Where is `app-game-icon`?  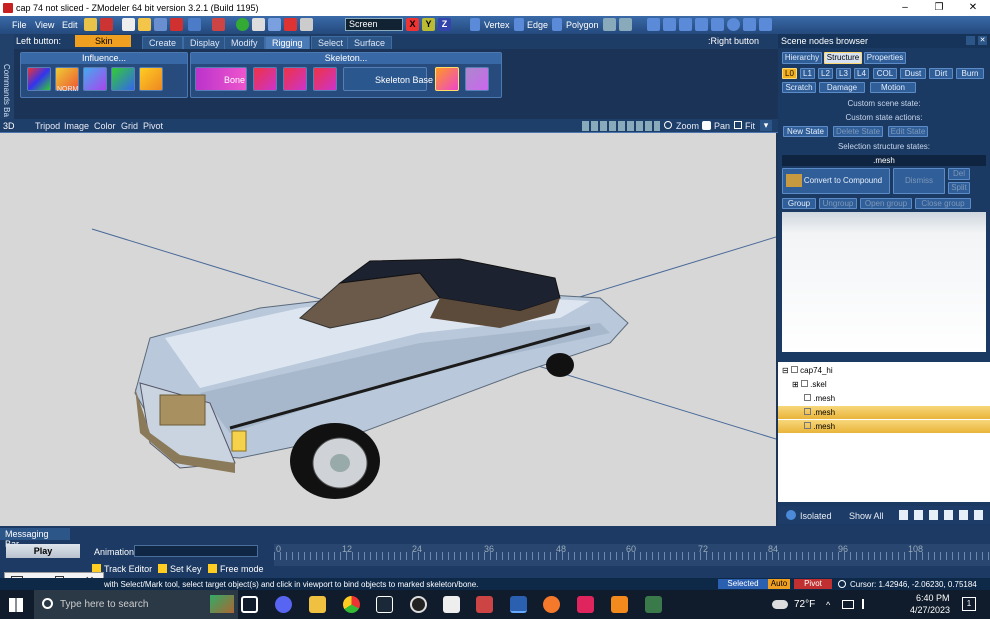
app-game-icon is located at coordinates (484, 604).